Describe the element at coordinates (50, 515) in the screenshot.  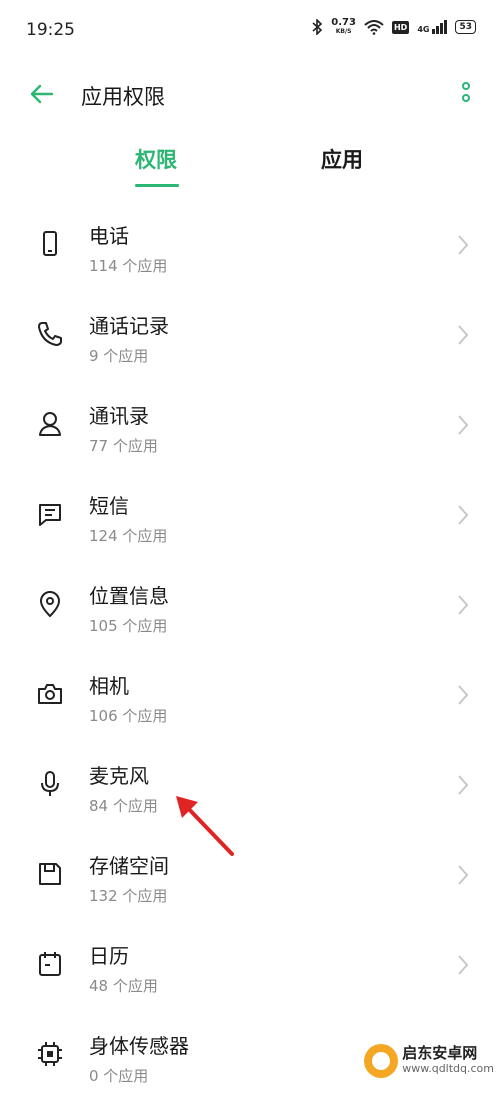
I see `sms-icon` at that location.